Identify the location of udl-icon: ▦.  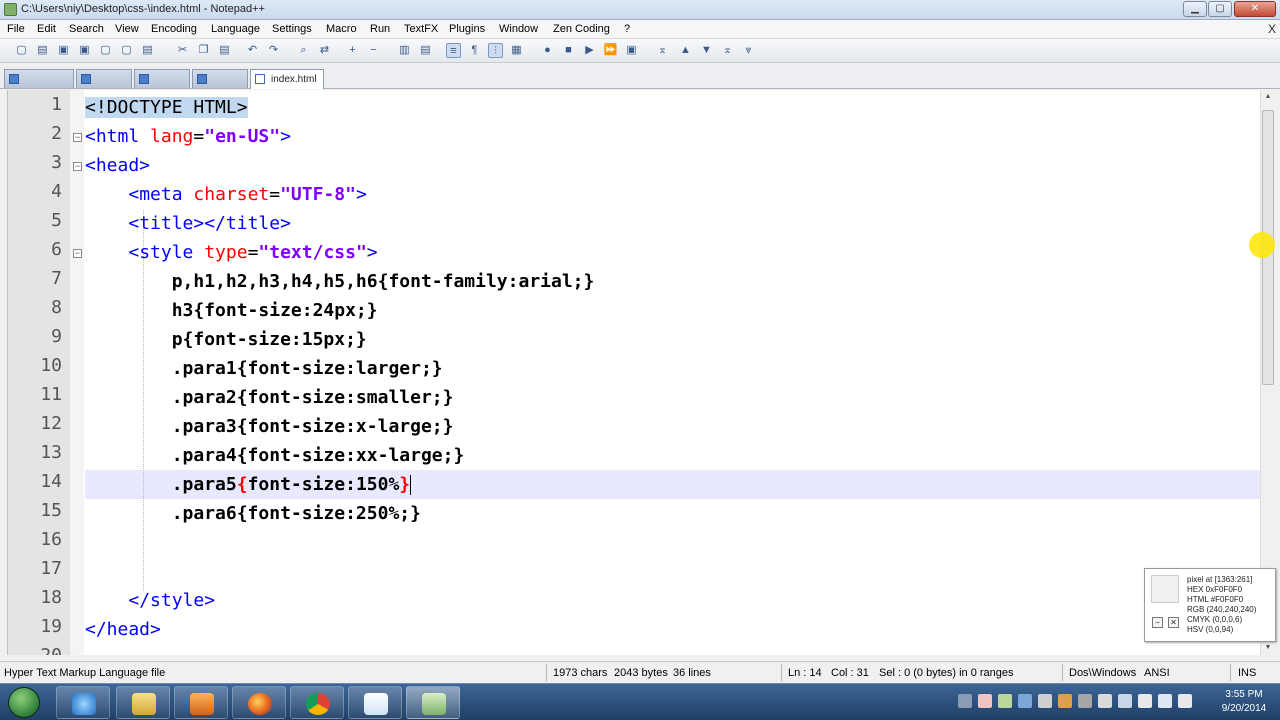
(516, 50).